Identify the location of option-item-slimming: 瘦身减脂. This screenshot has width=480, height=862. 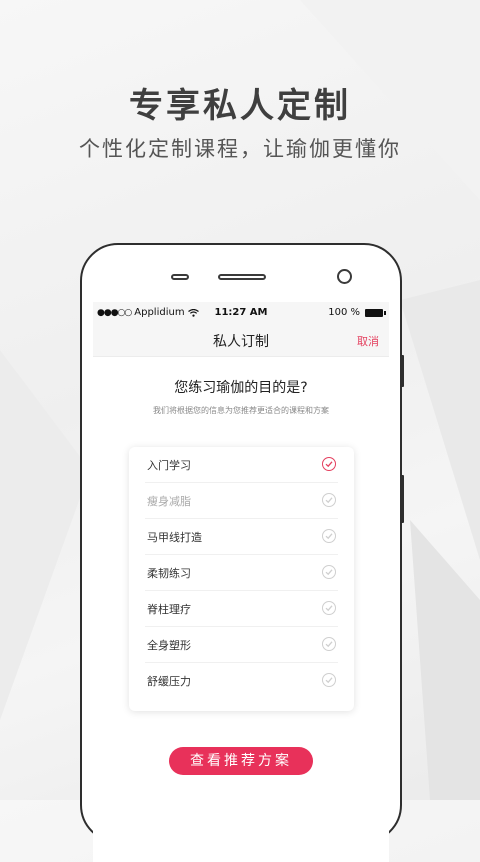
(241, 501).